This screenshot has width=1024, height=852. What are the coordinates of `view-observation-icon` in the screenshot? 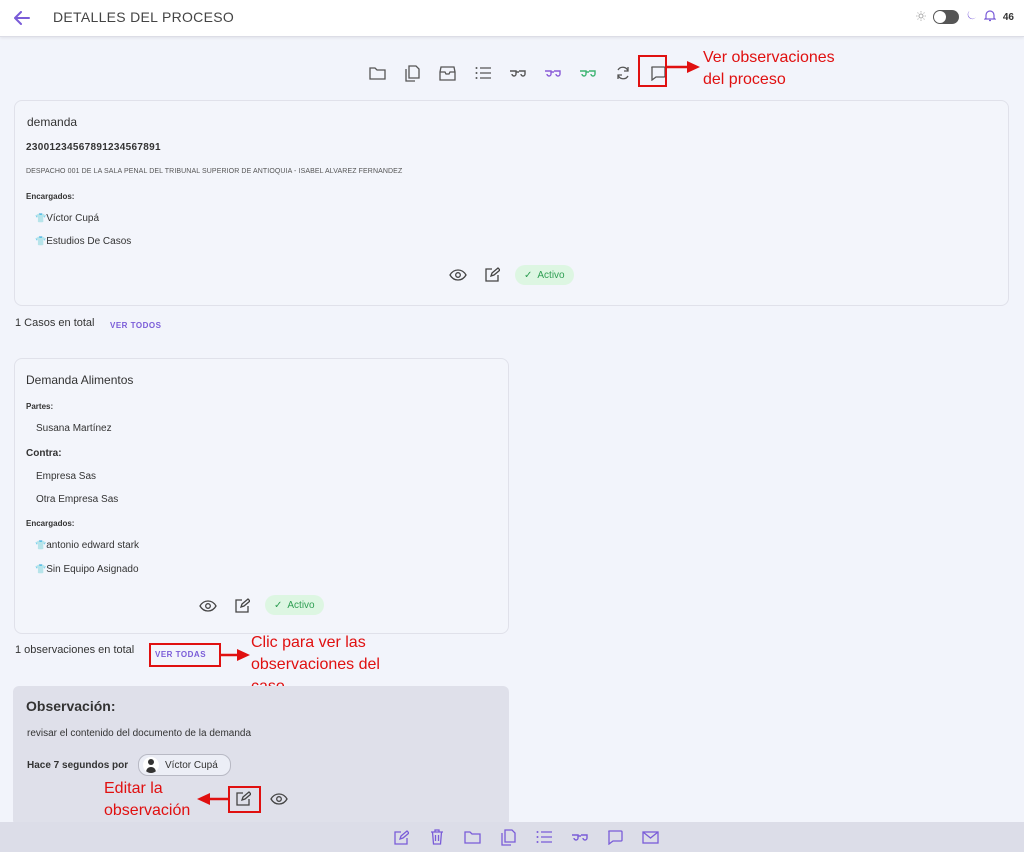 It's located at (279, 801).